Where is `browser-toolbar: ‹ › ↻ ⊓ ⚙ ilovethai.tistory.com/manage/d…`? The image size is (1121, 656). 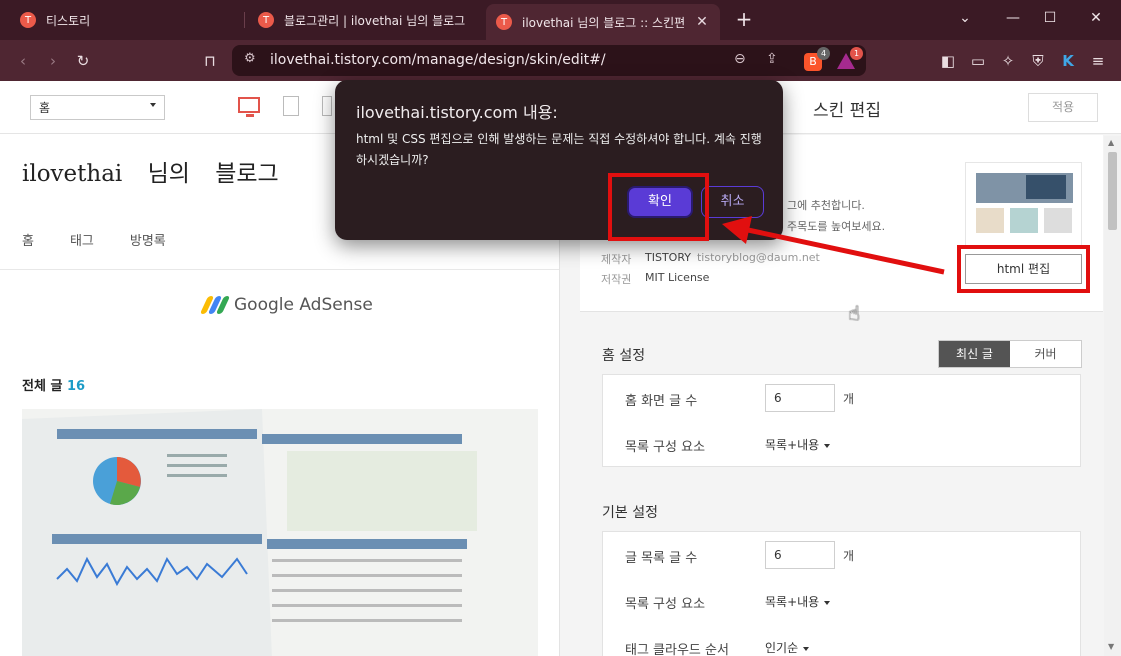
browser-toolbar: ‹ › ↻ ⊓ ⚙ ilovethai.tistory.com/manage/d… is located at coordinates (560, 60).